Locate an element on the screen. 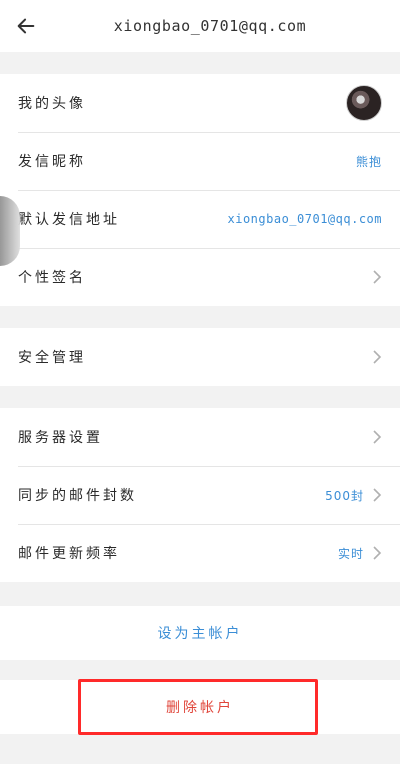  side-decoration is located at coordinates (10, 231).